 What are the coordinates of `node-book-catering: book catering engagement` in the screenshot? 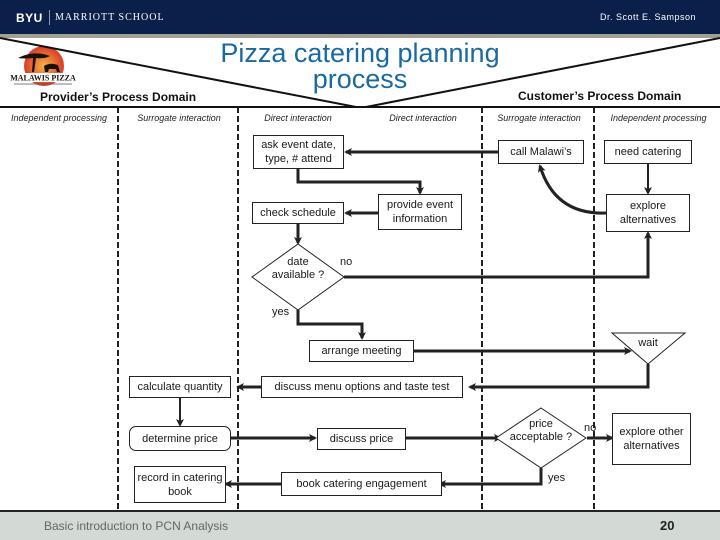 It's located at (361, 484).